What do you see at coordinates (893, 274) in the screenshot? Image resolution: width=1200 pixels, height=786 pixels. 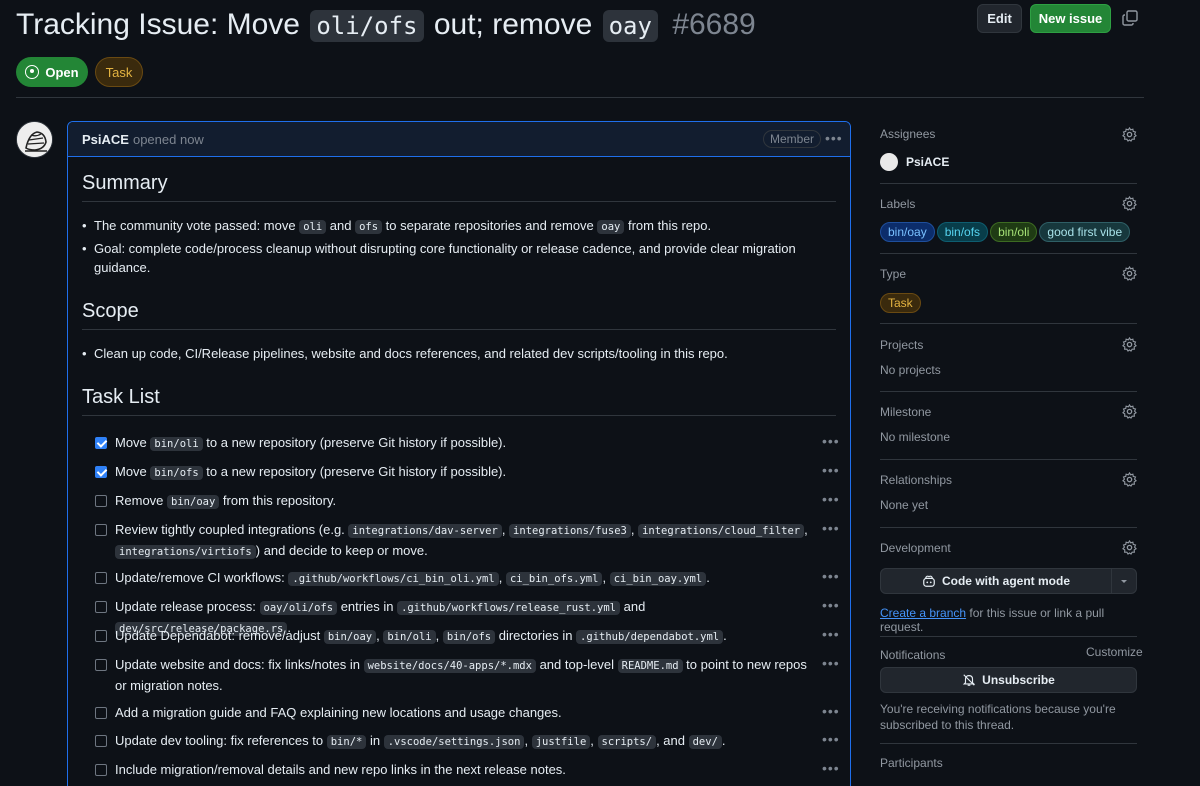 I see `type-title: Type` at bounding box center [893, 274].